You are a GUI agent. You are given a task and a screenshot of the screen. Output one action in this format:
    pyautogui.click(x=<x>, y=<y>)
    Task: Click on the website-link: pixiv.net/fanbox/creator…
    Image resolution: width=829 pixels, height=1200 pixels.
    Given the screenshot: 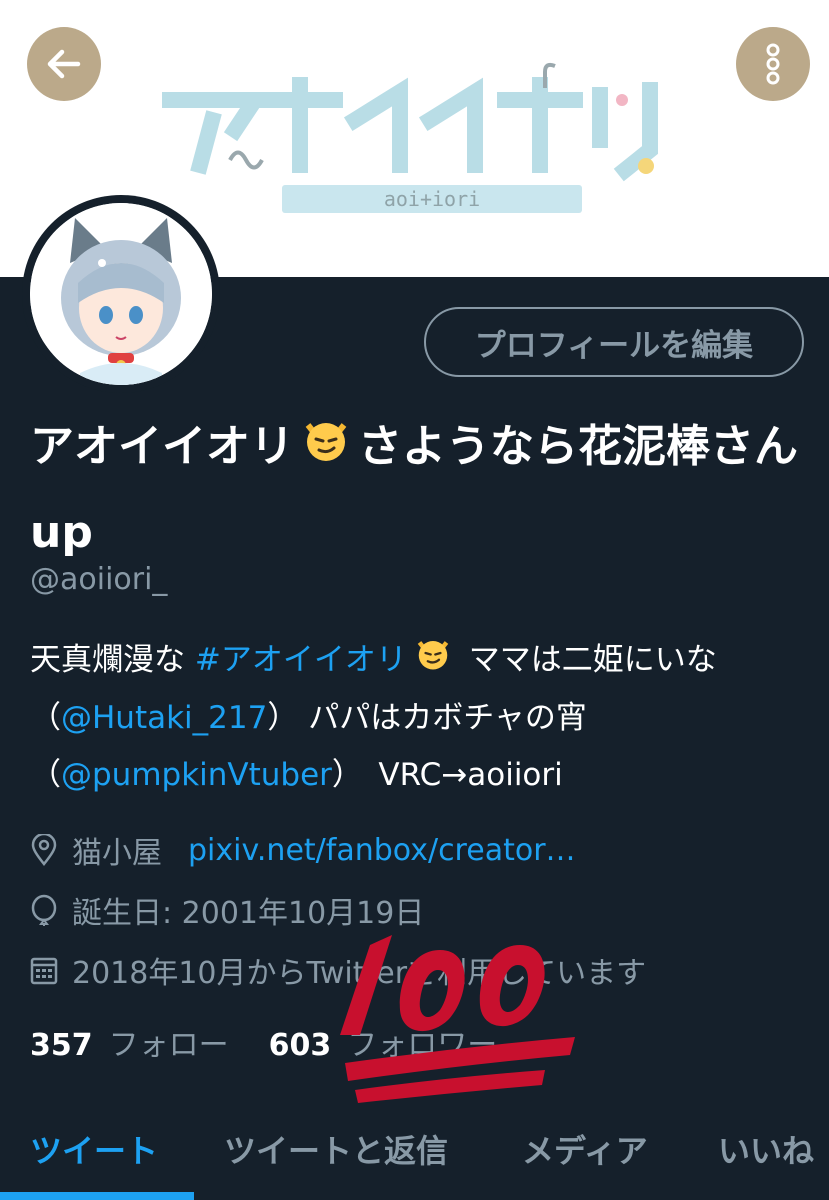 What is the action you would take?
    pyautogui.click(x=382, y=850)
    